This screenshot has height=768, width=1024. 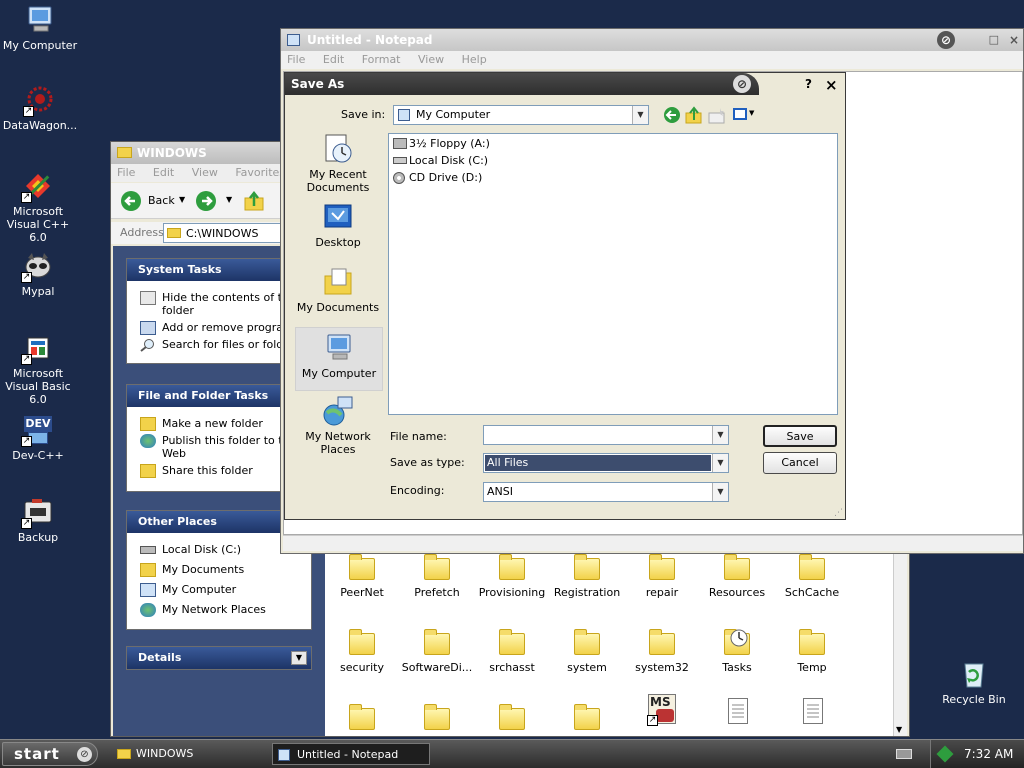 I want to click on desktop-icon-backup: ↗ Backup, so click(x=39, y=520).